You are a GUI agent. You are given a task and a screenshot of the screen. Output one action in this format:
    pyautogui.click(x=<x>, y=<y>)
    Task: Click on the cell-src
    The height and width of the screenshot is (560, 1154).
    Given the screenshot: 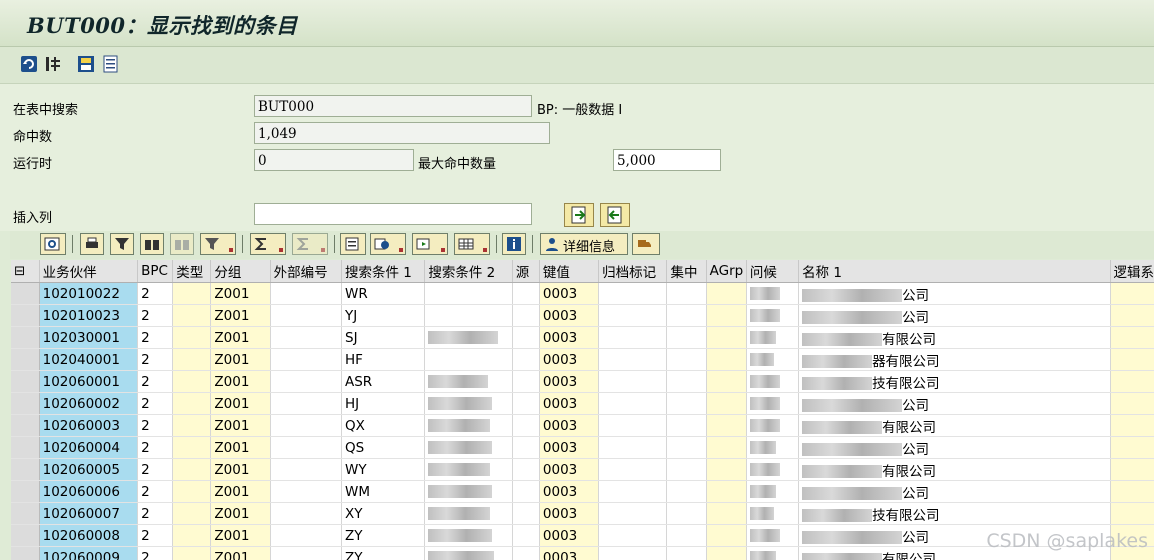 What is the action you would take?
    pyautogui.click(x=526, y=403)
    